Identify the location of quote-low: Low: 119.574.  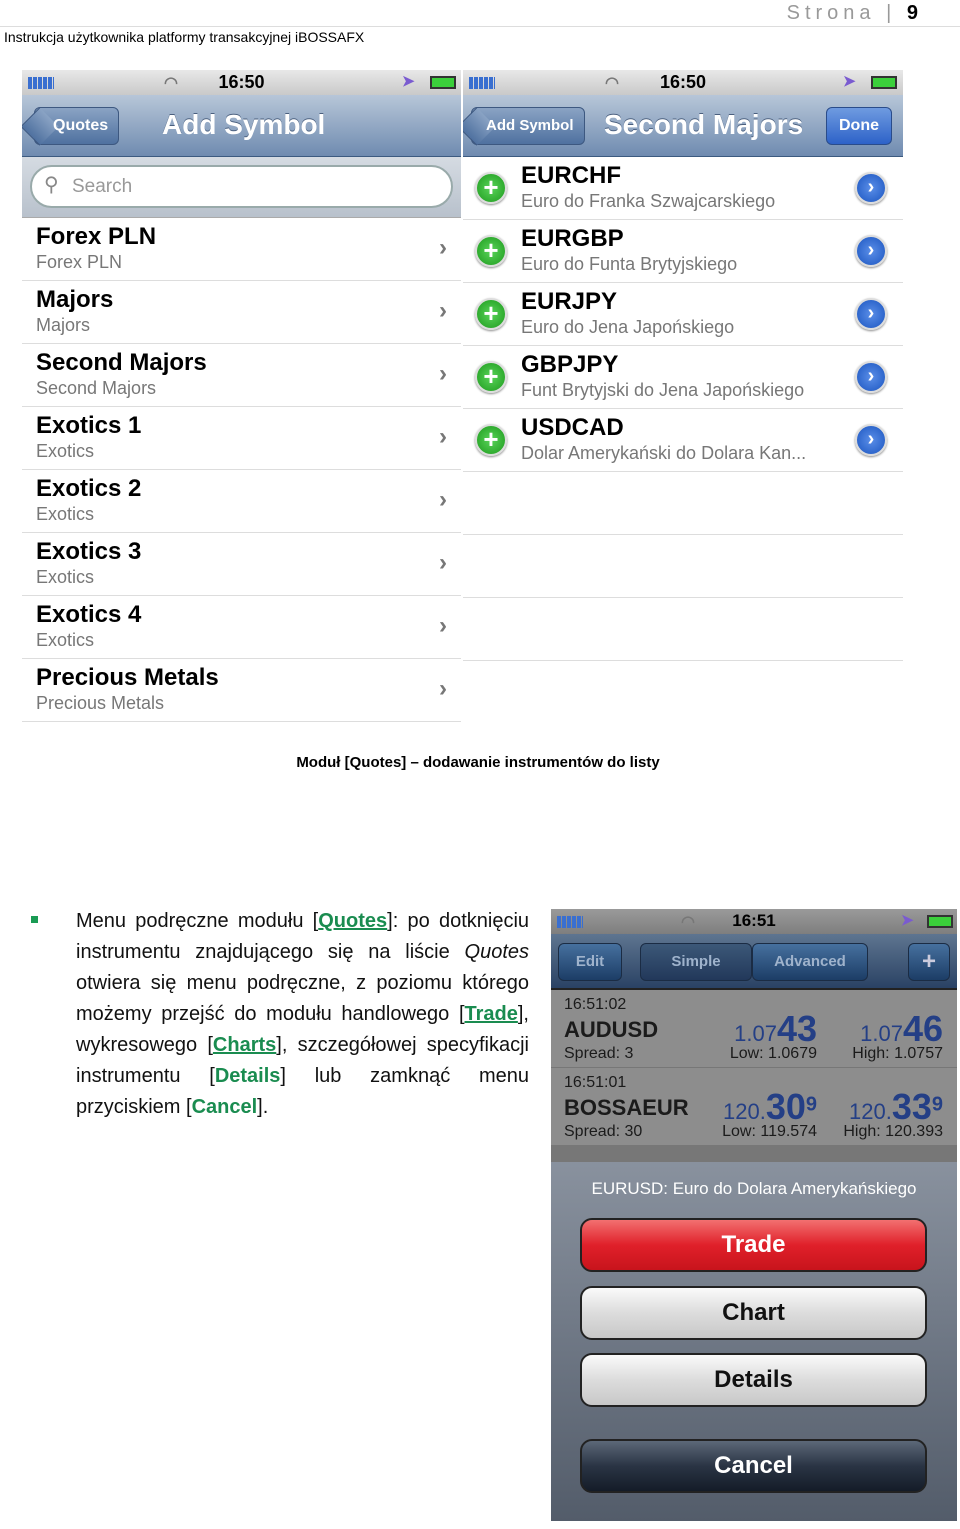
(769, 1131).